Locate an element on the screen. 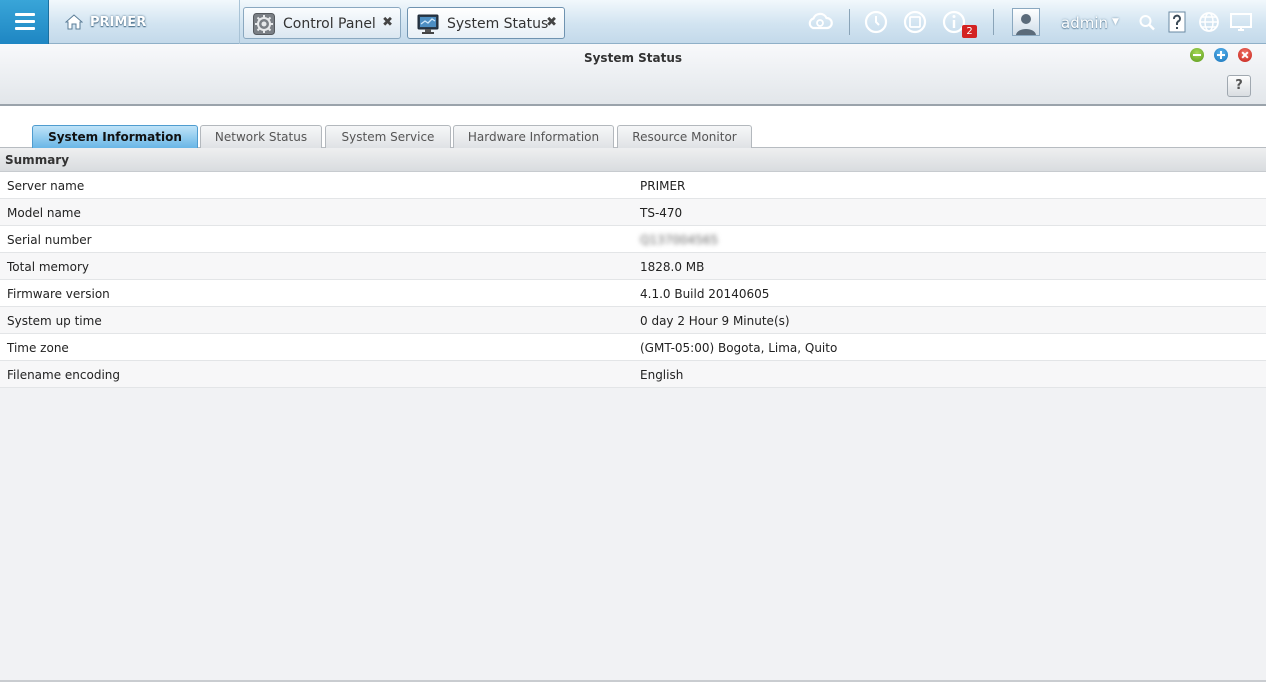 The height and width of the screenshot is (682, 1266). tab-network-status: Network Status is located at coordinates (261, 136).